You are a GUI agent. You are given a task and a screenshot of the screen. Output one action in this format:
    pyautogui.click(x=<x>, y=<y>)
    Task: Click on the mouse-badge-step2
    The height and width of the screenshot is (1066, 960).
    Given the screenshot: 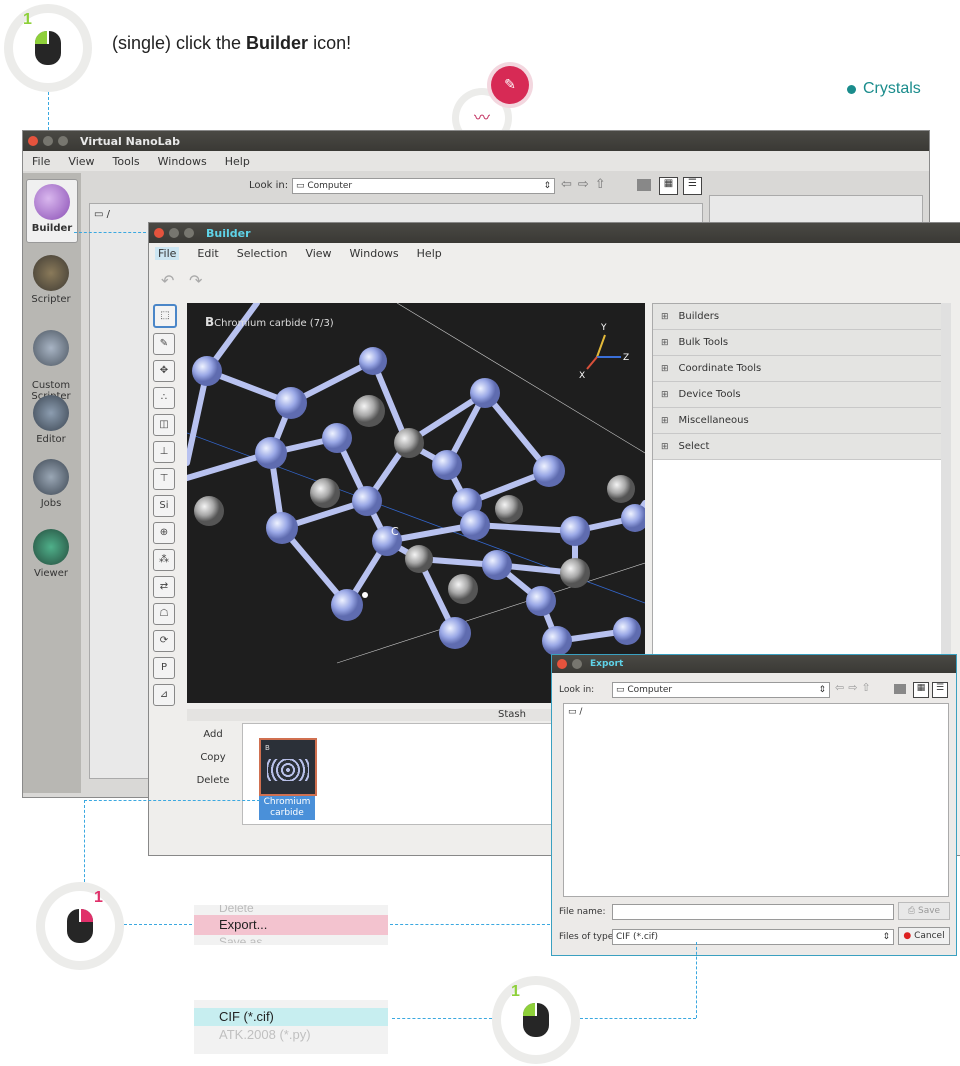 What is the action you would take?
    pyautogui.click(x=80, y=926)
    